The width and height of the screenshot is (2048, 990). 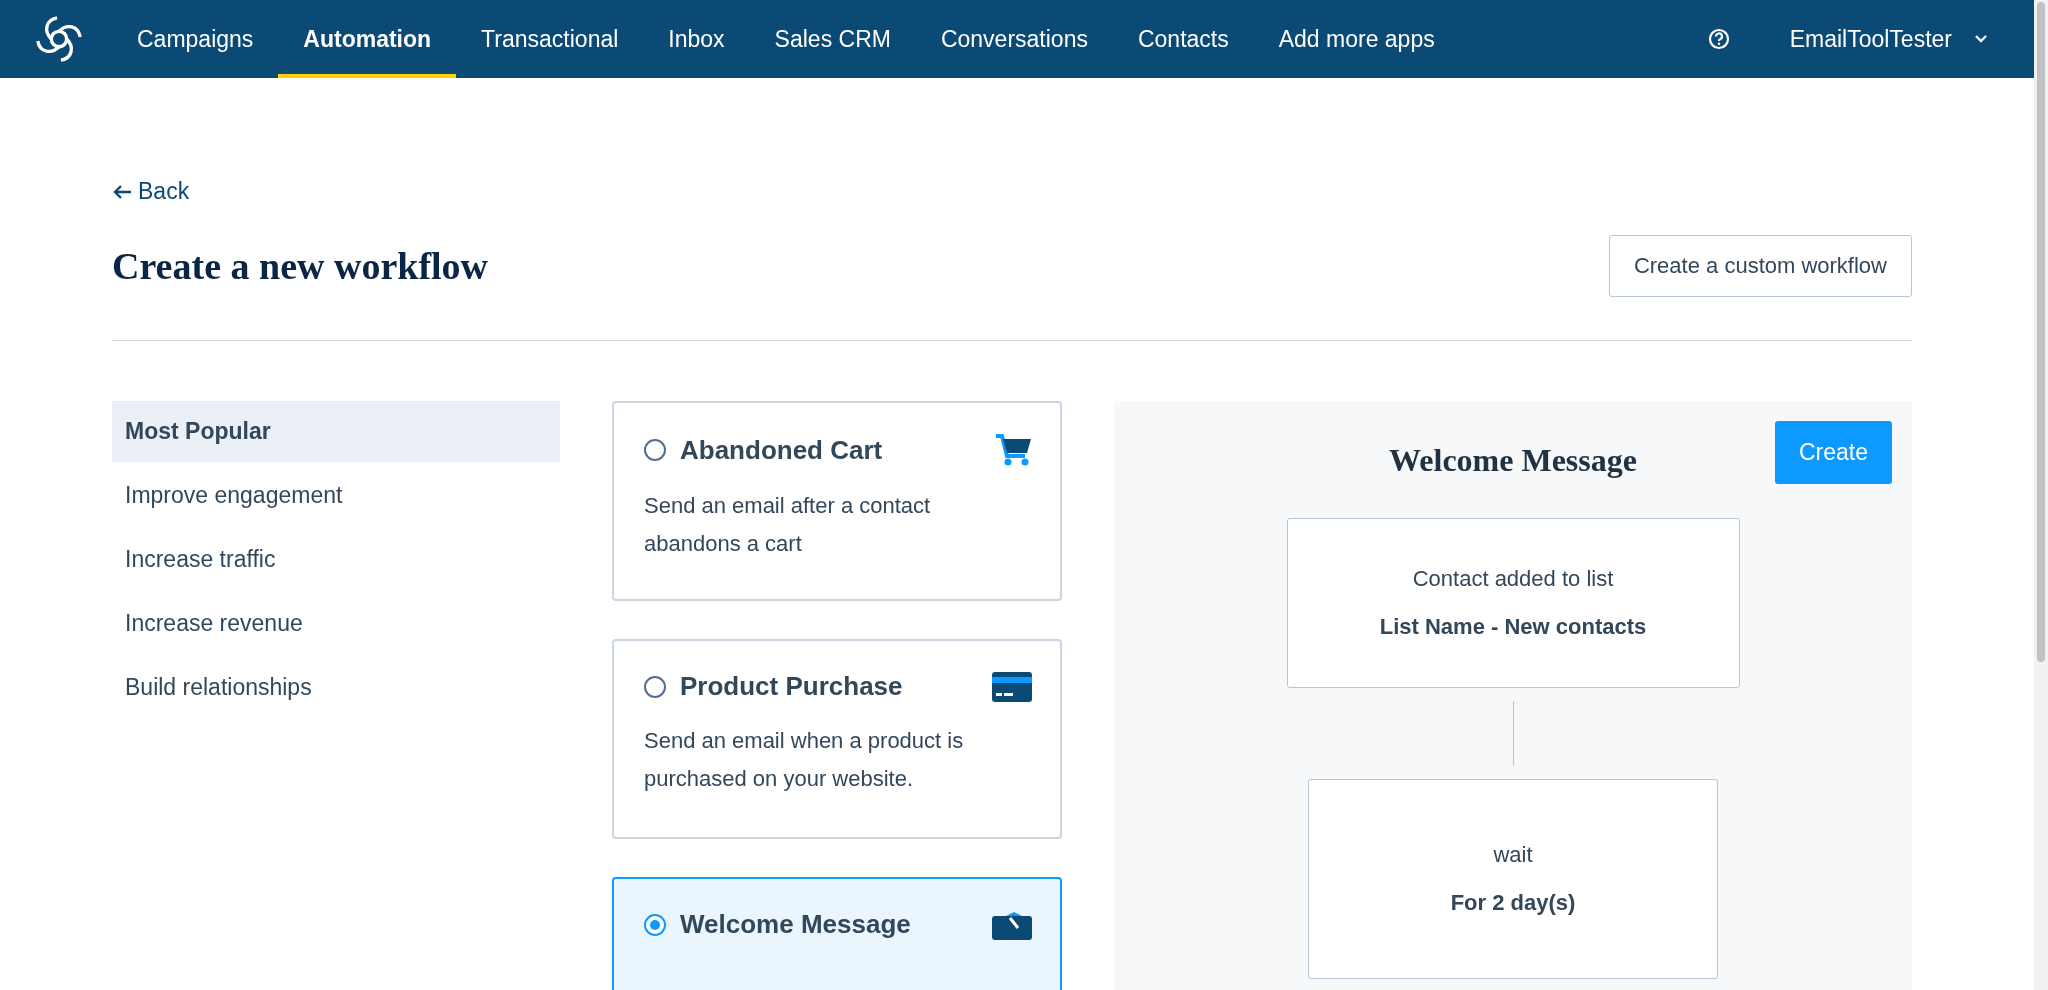 What do you see at coordinates (367, 39) in the screenshot?
I see `nav-tab: Automation` at bounding box center [367, 39].